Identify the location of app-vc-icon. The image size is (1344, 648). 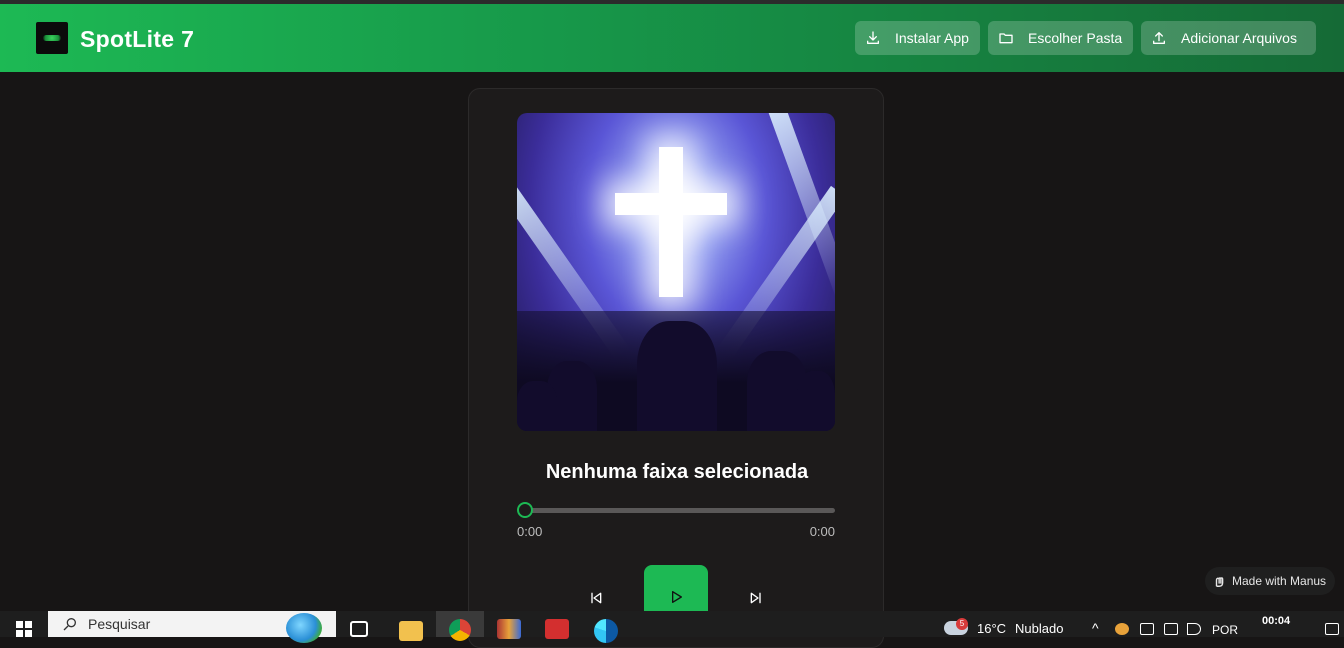
(557, 629).